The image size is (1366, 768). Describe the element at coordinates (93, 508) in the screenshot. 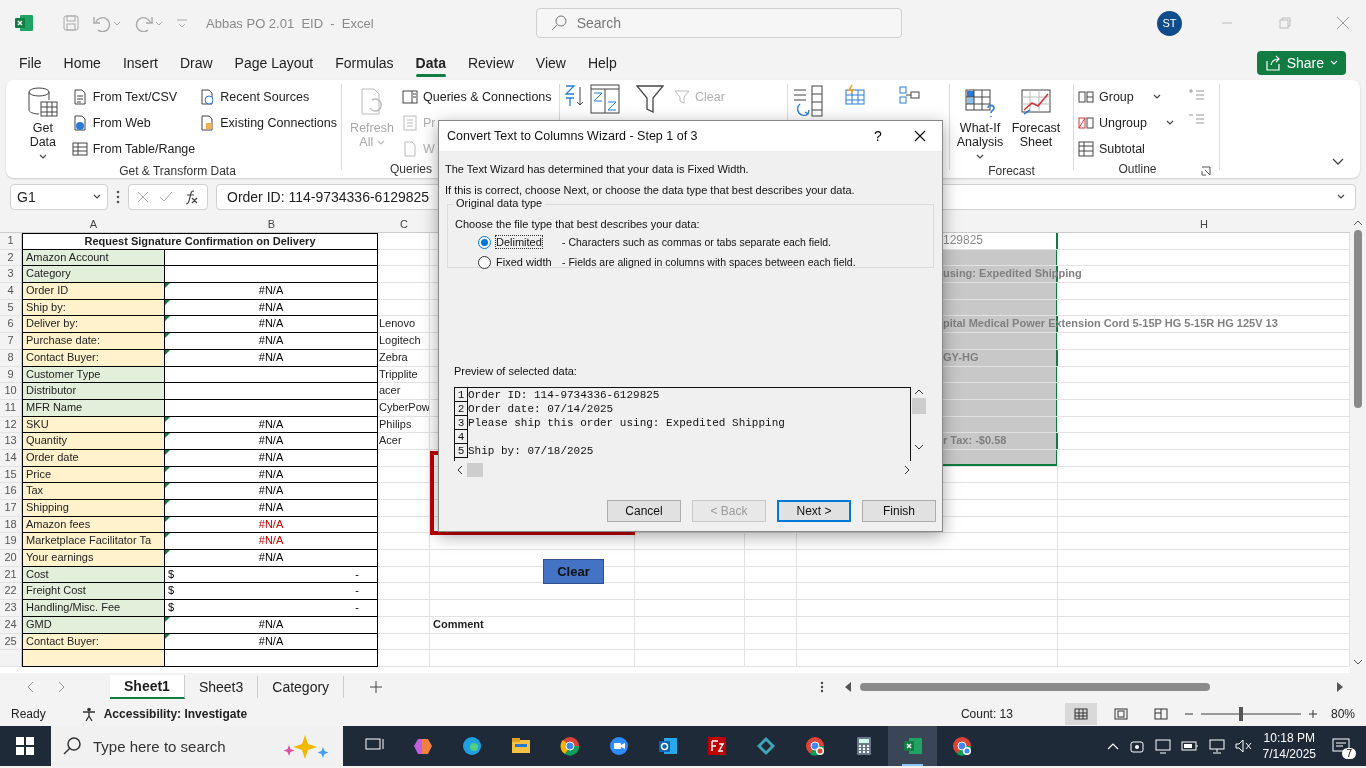

I see `table-cell: Shipping` at that location.